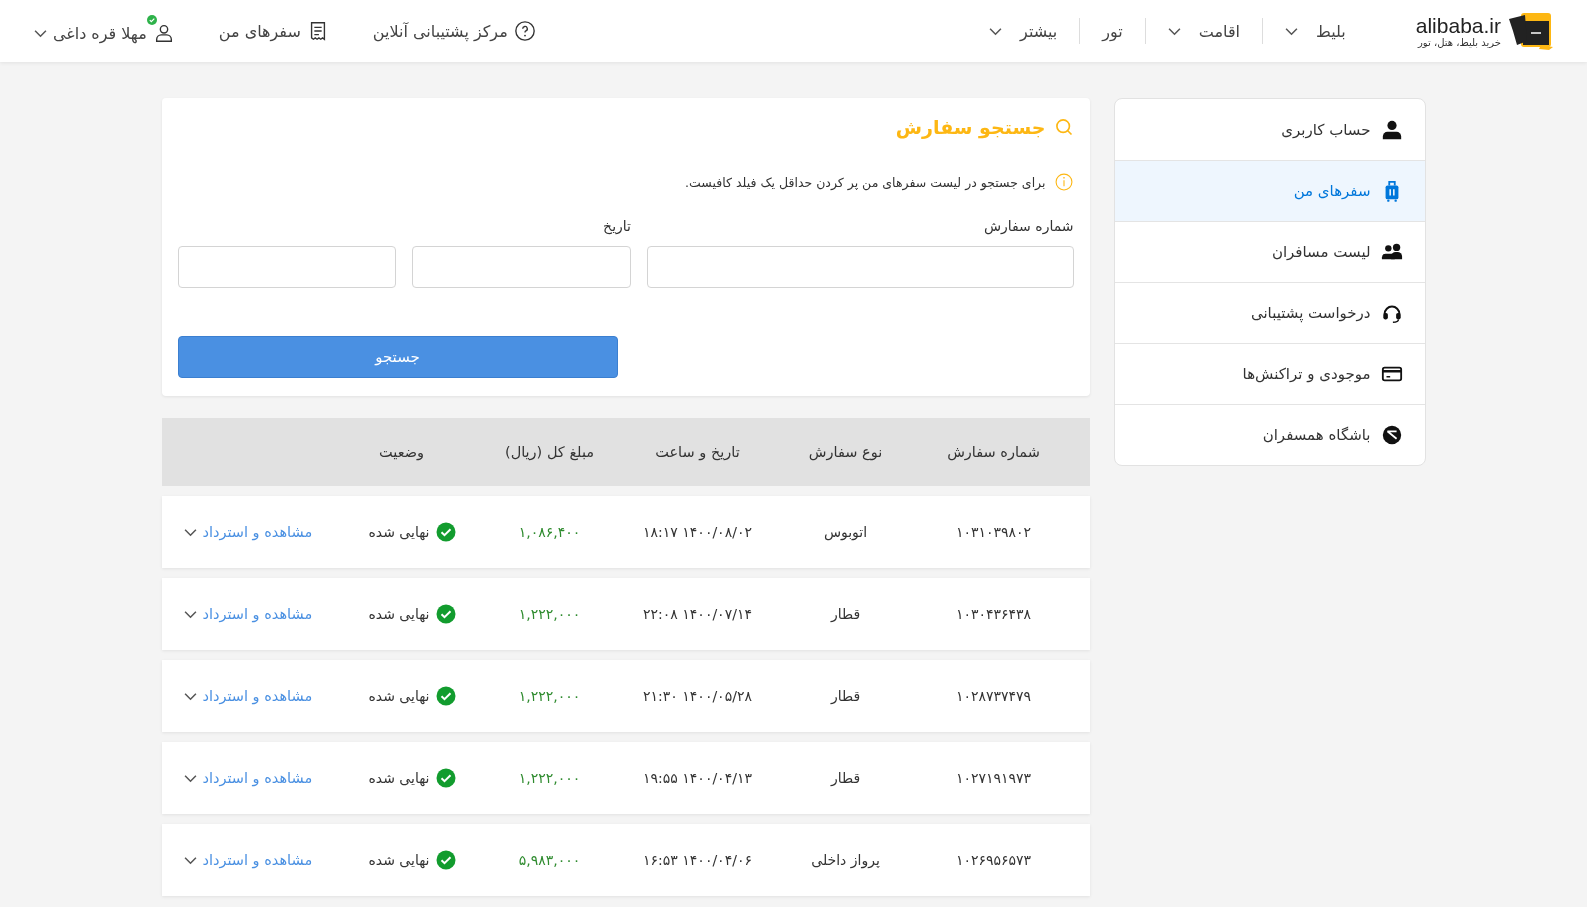  I want to click on order-number: ۱۰۲۶۹۵۶۵۷۳, so click(993, 860).